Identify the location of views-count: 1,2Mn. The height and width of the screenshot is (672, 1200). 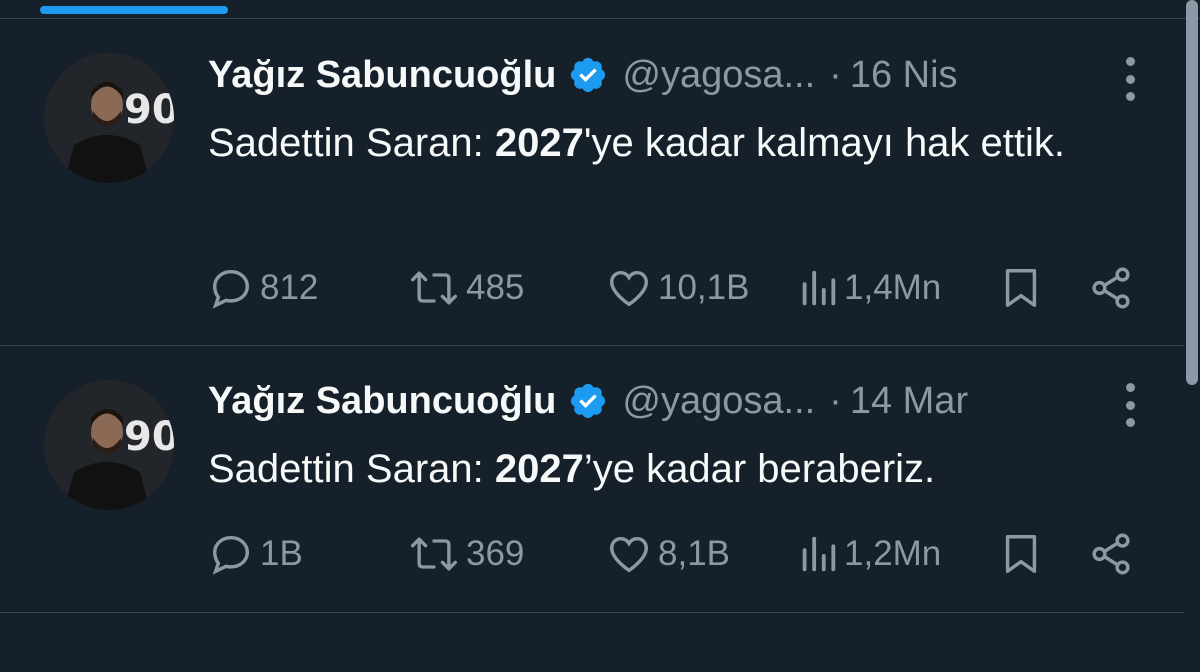
(893, 553).